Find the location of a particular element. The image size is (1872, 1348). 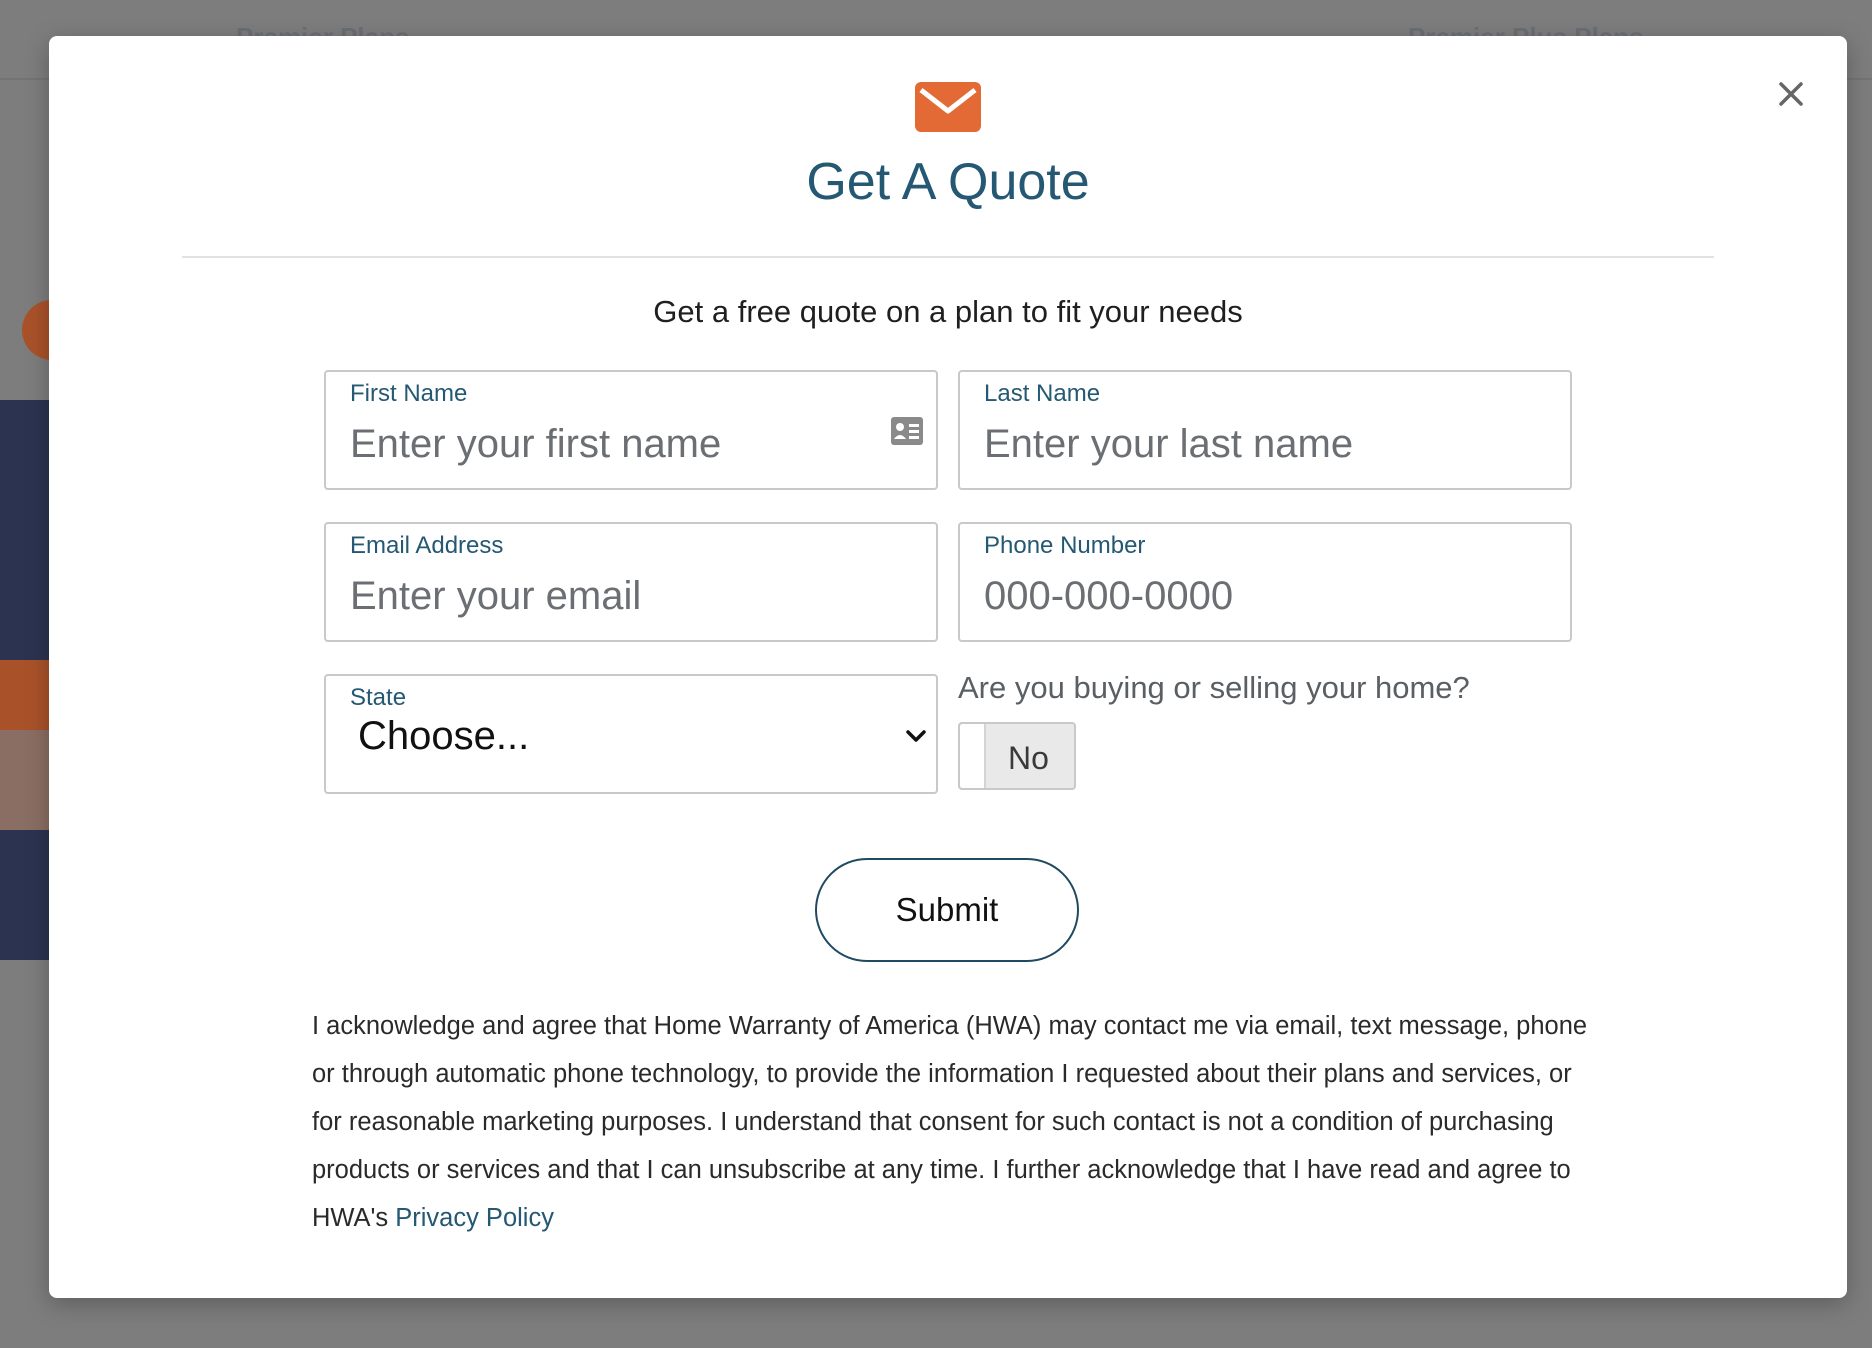

phone-label: Phone Number is located at coordinates (1065, 545).